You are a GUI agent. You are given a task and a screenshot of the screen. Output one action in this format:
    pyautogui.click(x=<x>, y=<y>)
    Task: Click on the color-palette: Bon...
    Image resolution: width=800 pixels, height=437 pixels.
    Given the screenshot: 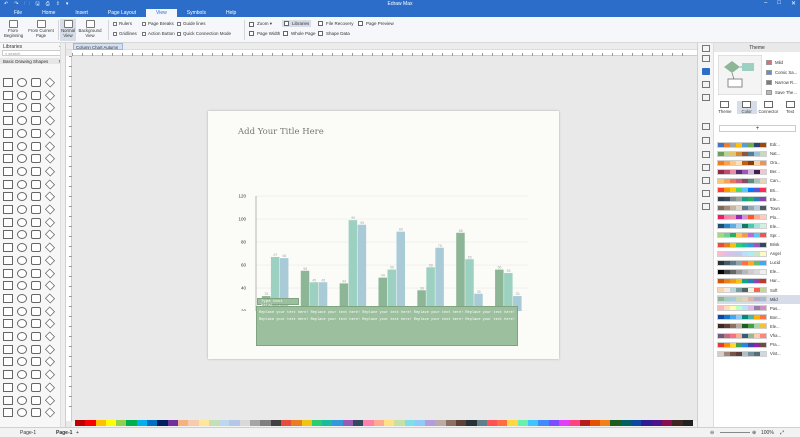 What is the action you would take?
    pyautogui.click(x=758, y=317)
    